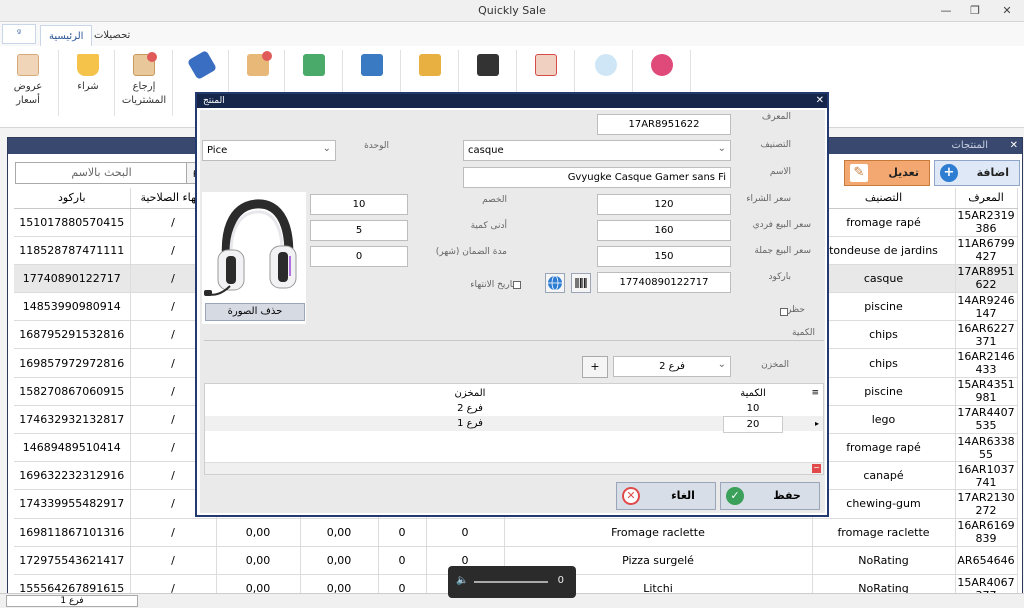 This screenshot has width=1024, height=608. I want to click on ribbon-price-offers-button: عروض أسعار, so click(28, 79).